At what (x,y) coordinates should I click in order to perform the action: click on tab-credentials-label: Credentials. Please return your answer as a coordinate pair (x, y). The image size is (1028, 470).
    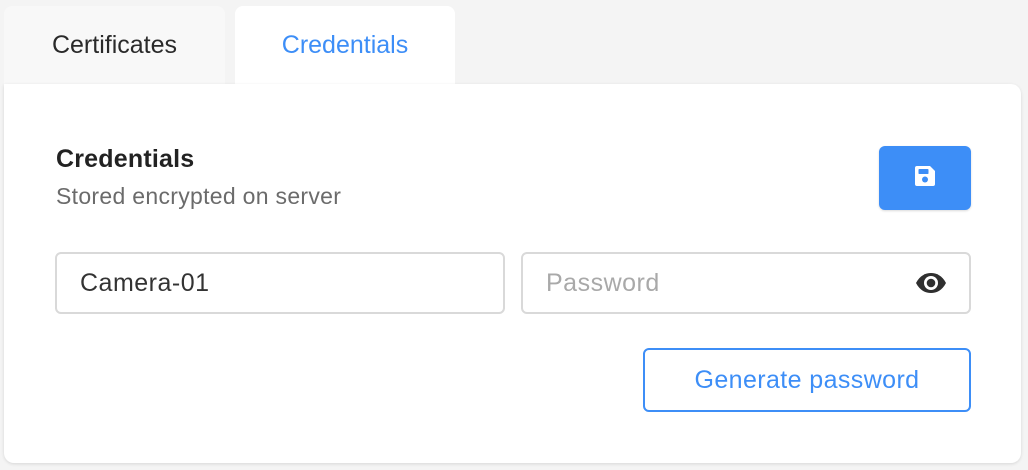
    Looking at the image, I should click on (345, 44).